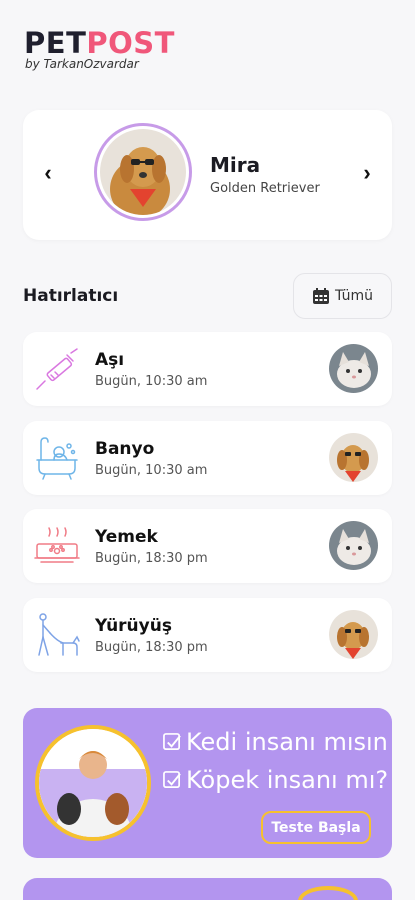  I want to click on chevron-right-icon: ›, so click(367, 173).